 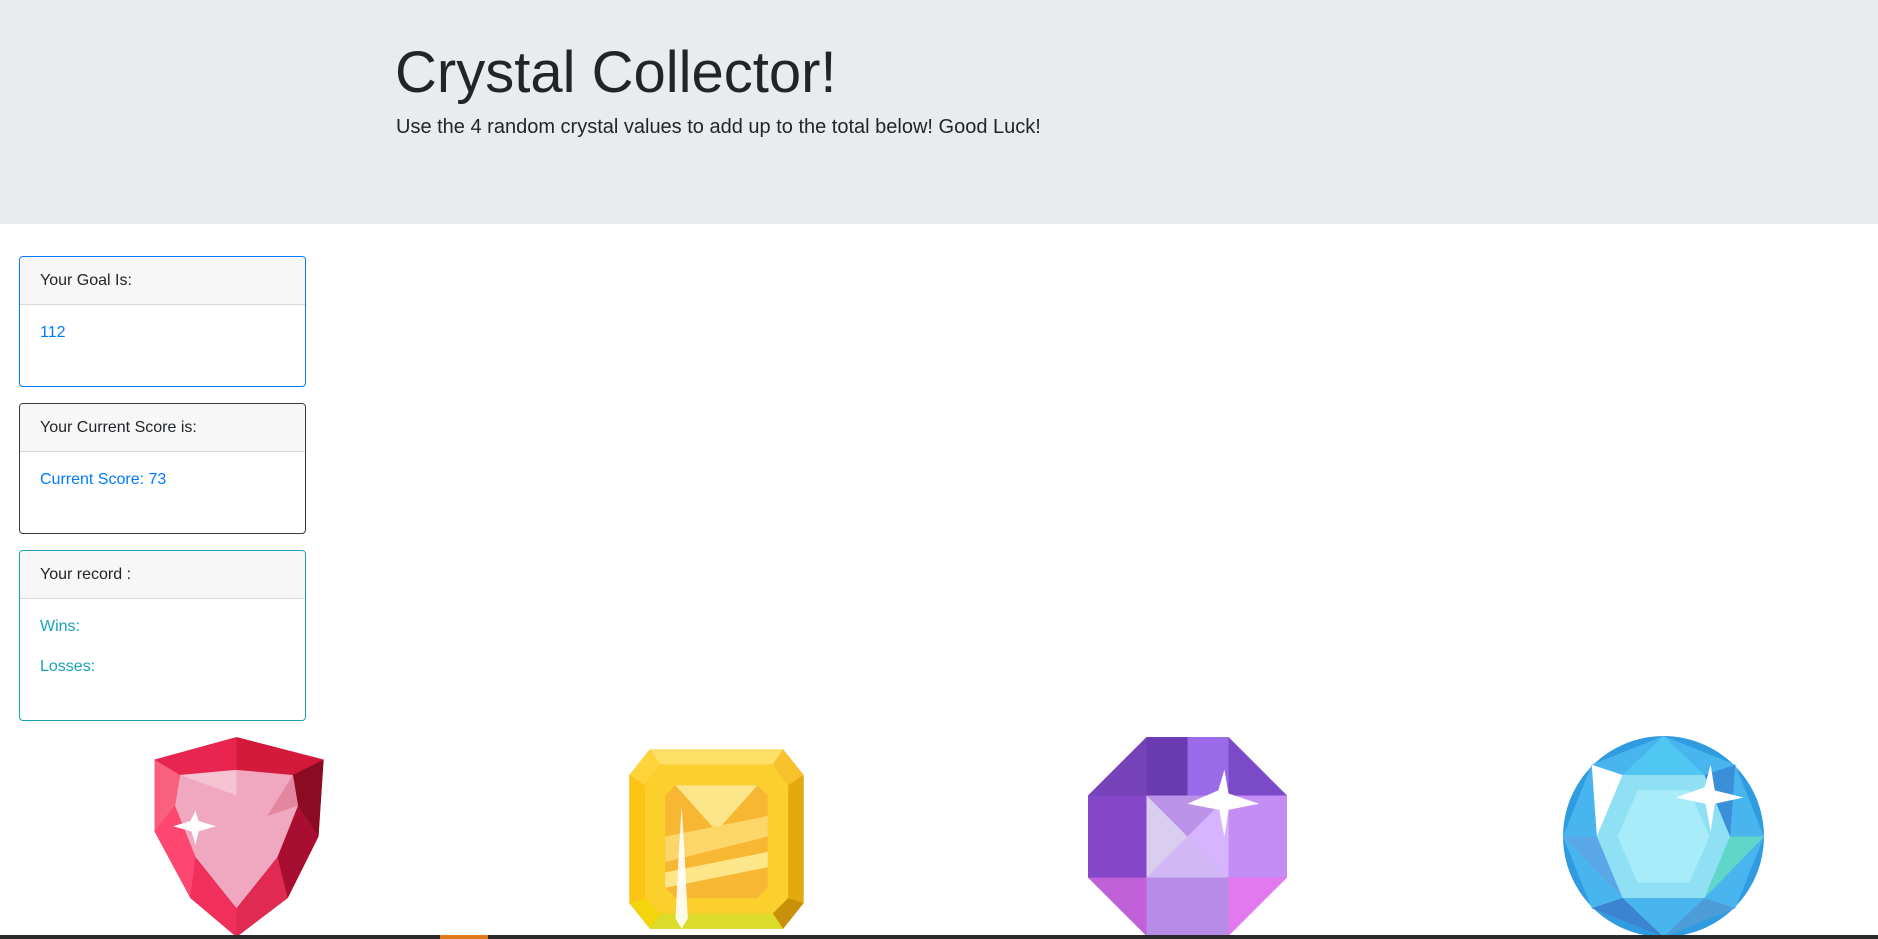 I want to click on blue-crystal-button, so click(x=1663, y=836).